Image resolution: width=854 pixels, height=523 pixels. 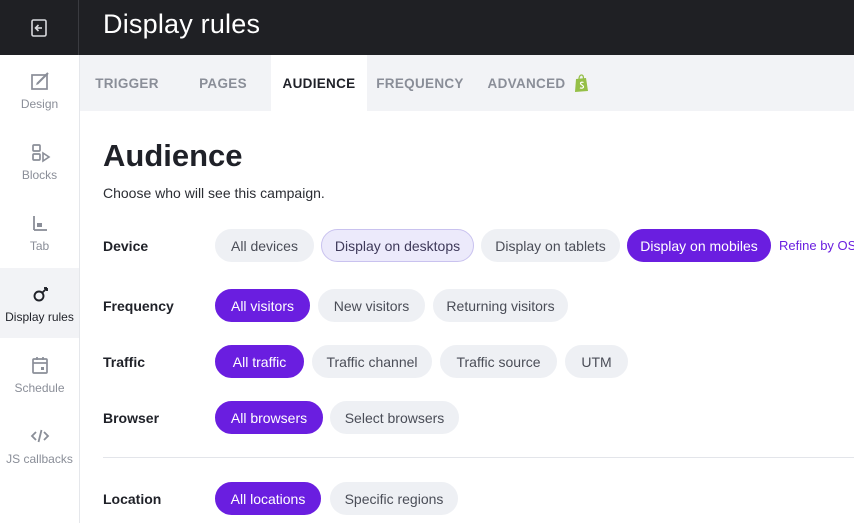 I want to click on tab-pages: PAGES, so click(x=223, y=83).